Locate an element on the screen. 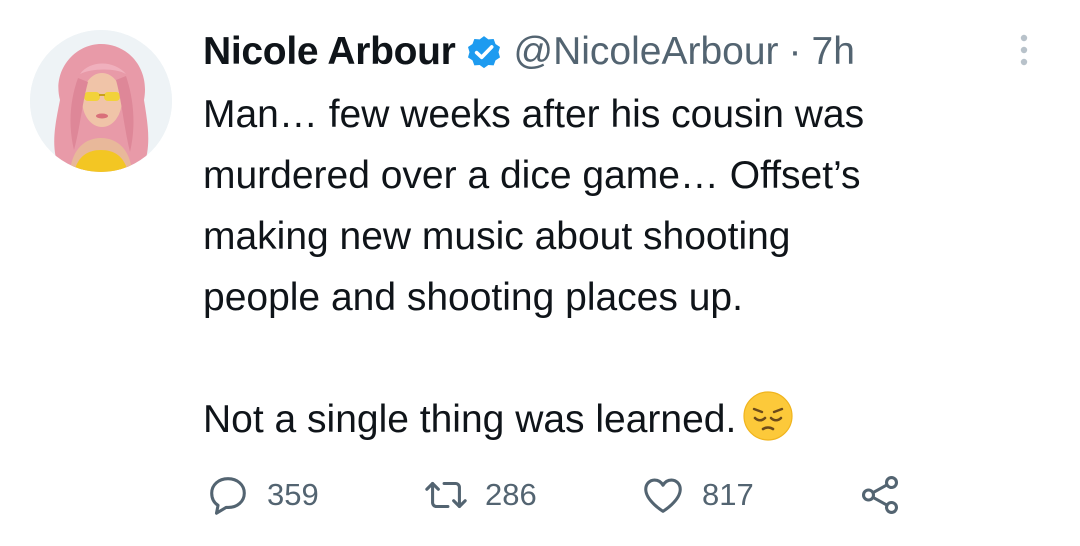  share-icon is located at coordinates (880, 495).